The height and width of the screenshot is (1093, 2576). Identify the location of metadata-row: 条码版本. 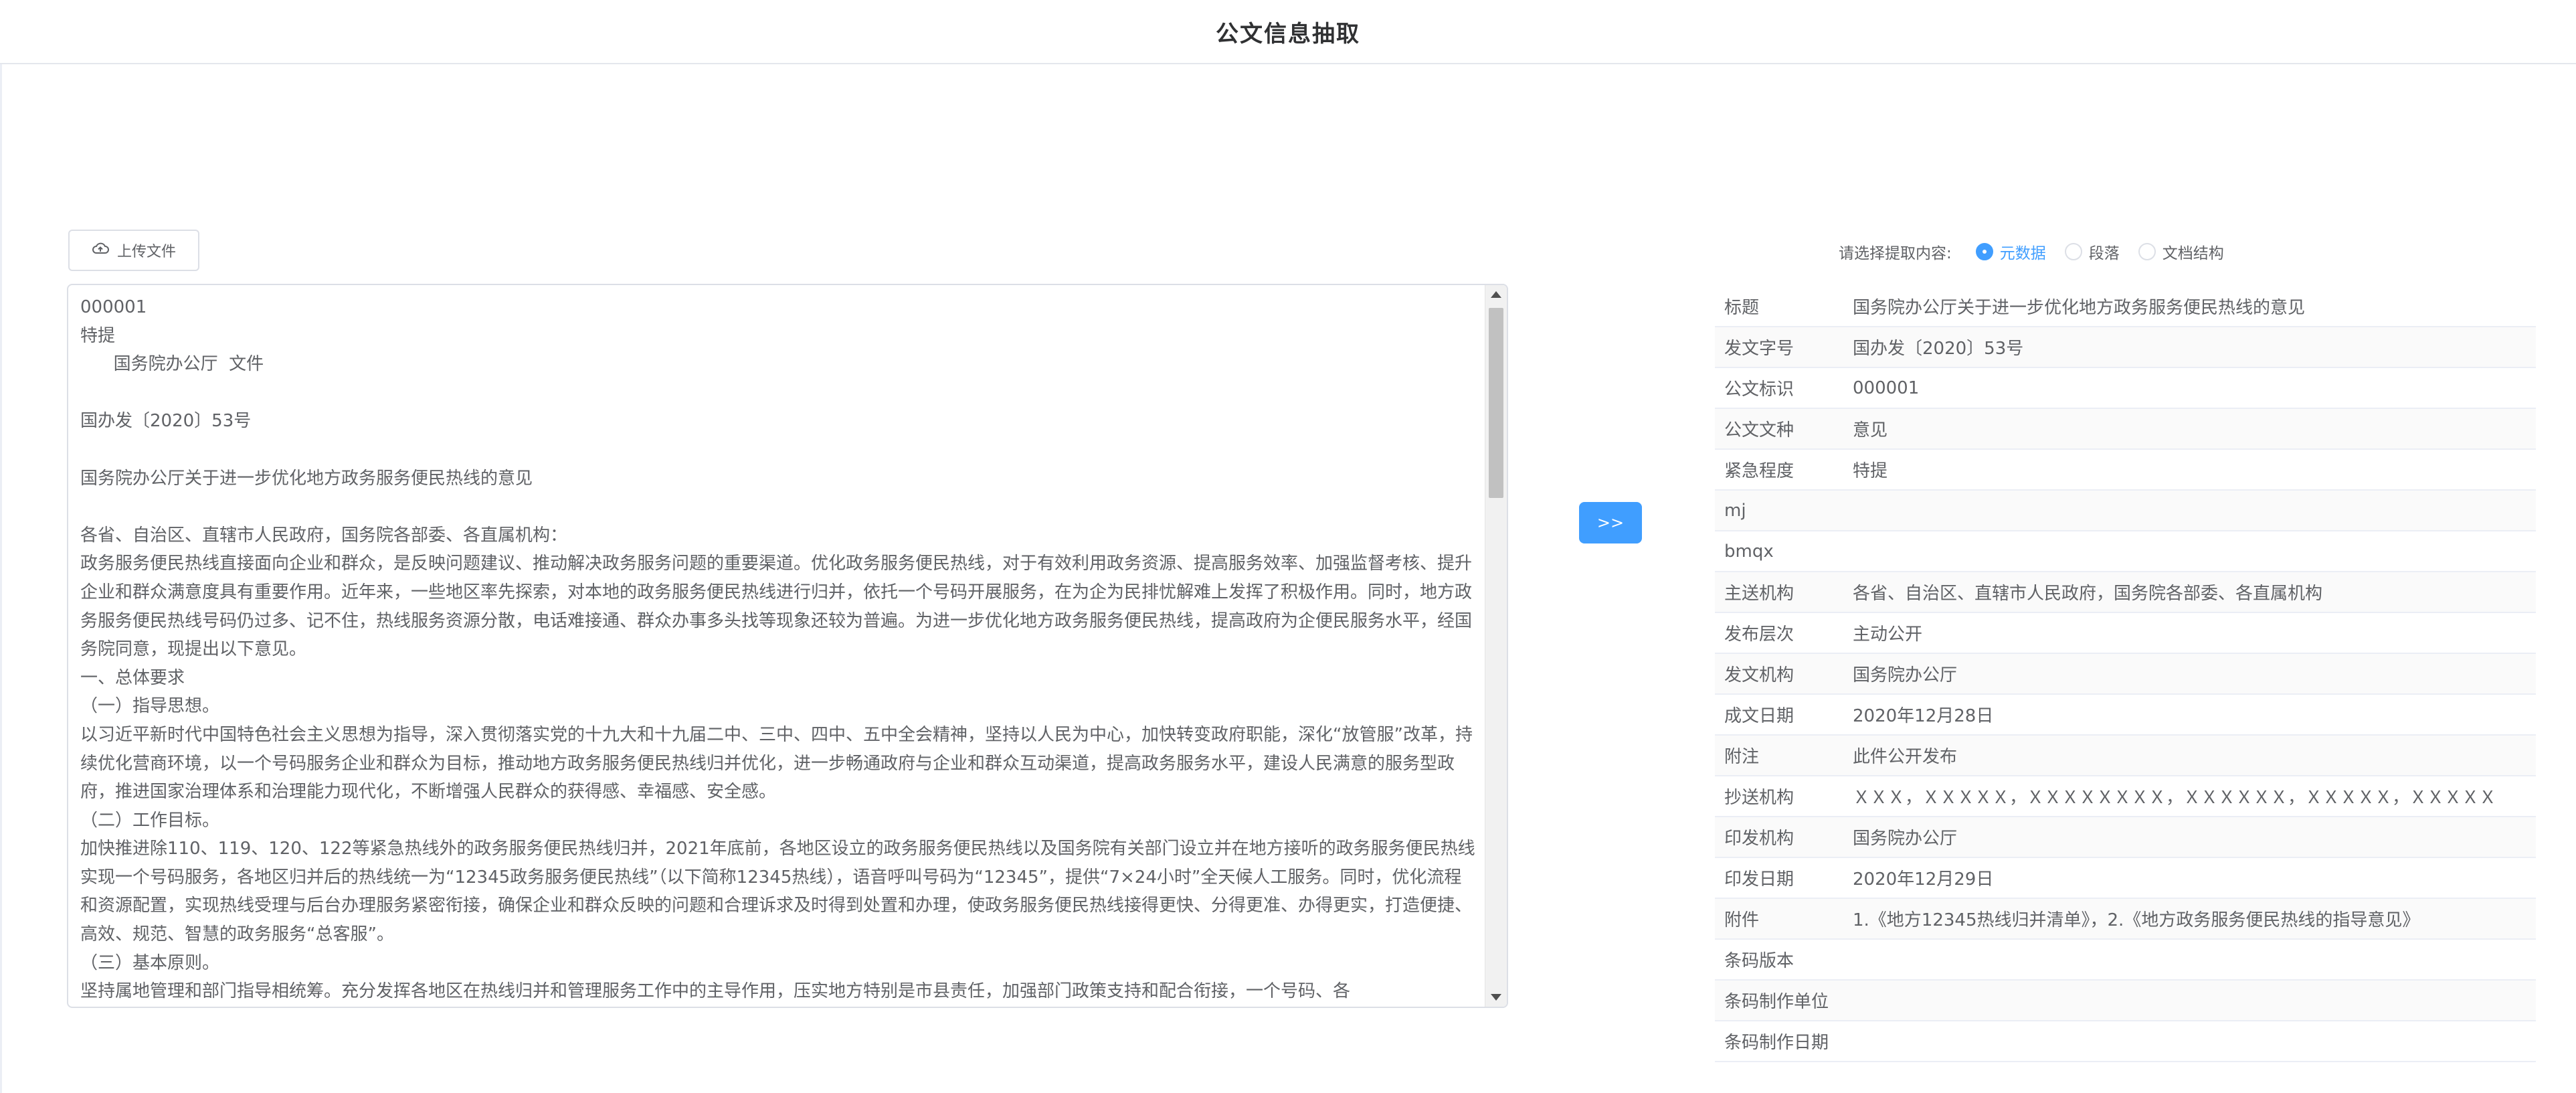
(2125, 960).